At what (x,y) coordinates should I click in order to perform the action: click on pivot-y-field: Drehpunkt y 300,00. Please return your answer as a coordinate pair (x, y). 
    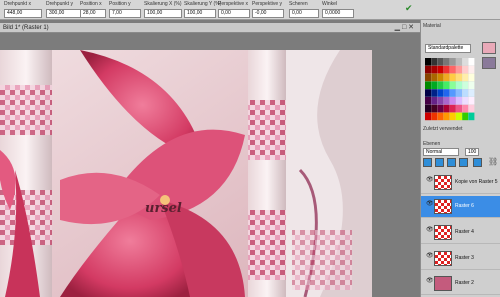
    Looking at the image, I should click on (65, 10).